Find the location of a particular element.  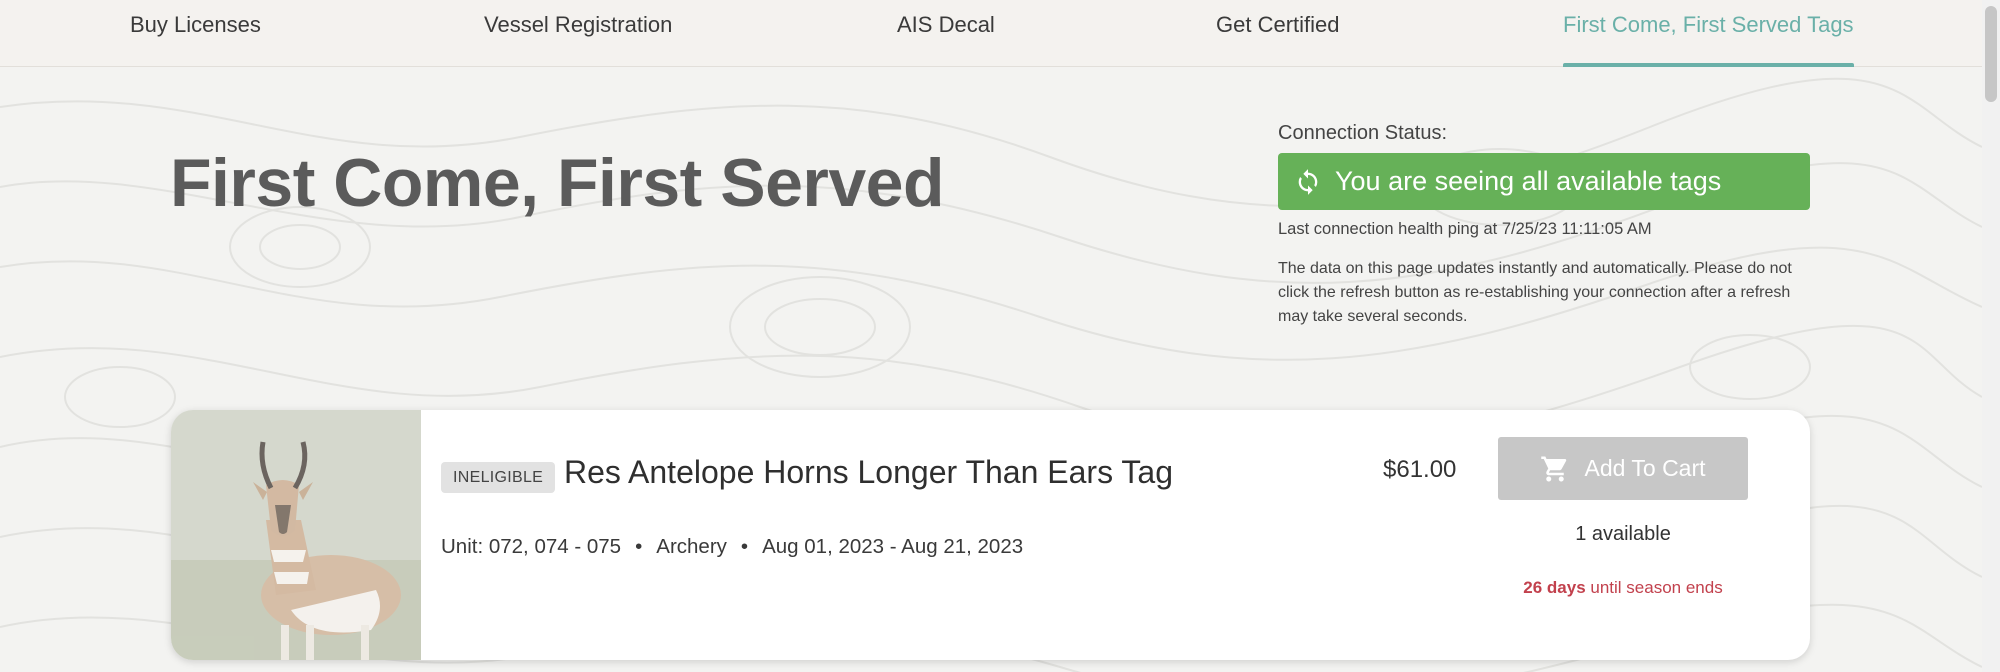

pronghorn-antelope-photo is located at coordinates (296, 535).